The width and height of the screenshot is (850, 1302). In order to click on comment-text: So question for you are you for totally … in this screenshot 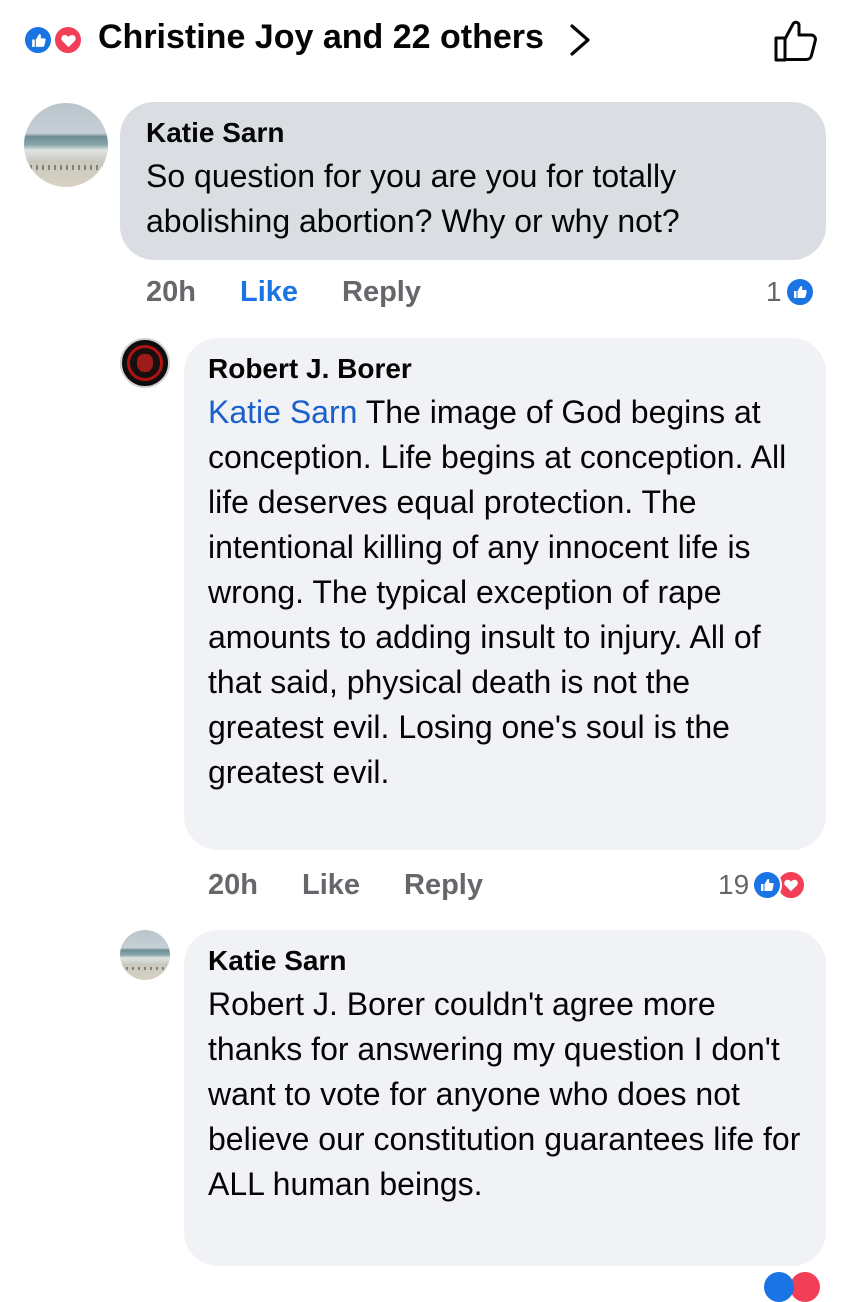, I will do `click(413, 198)`.